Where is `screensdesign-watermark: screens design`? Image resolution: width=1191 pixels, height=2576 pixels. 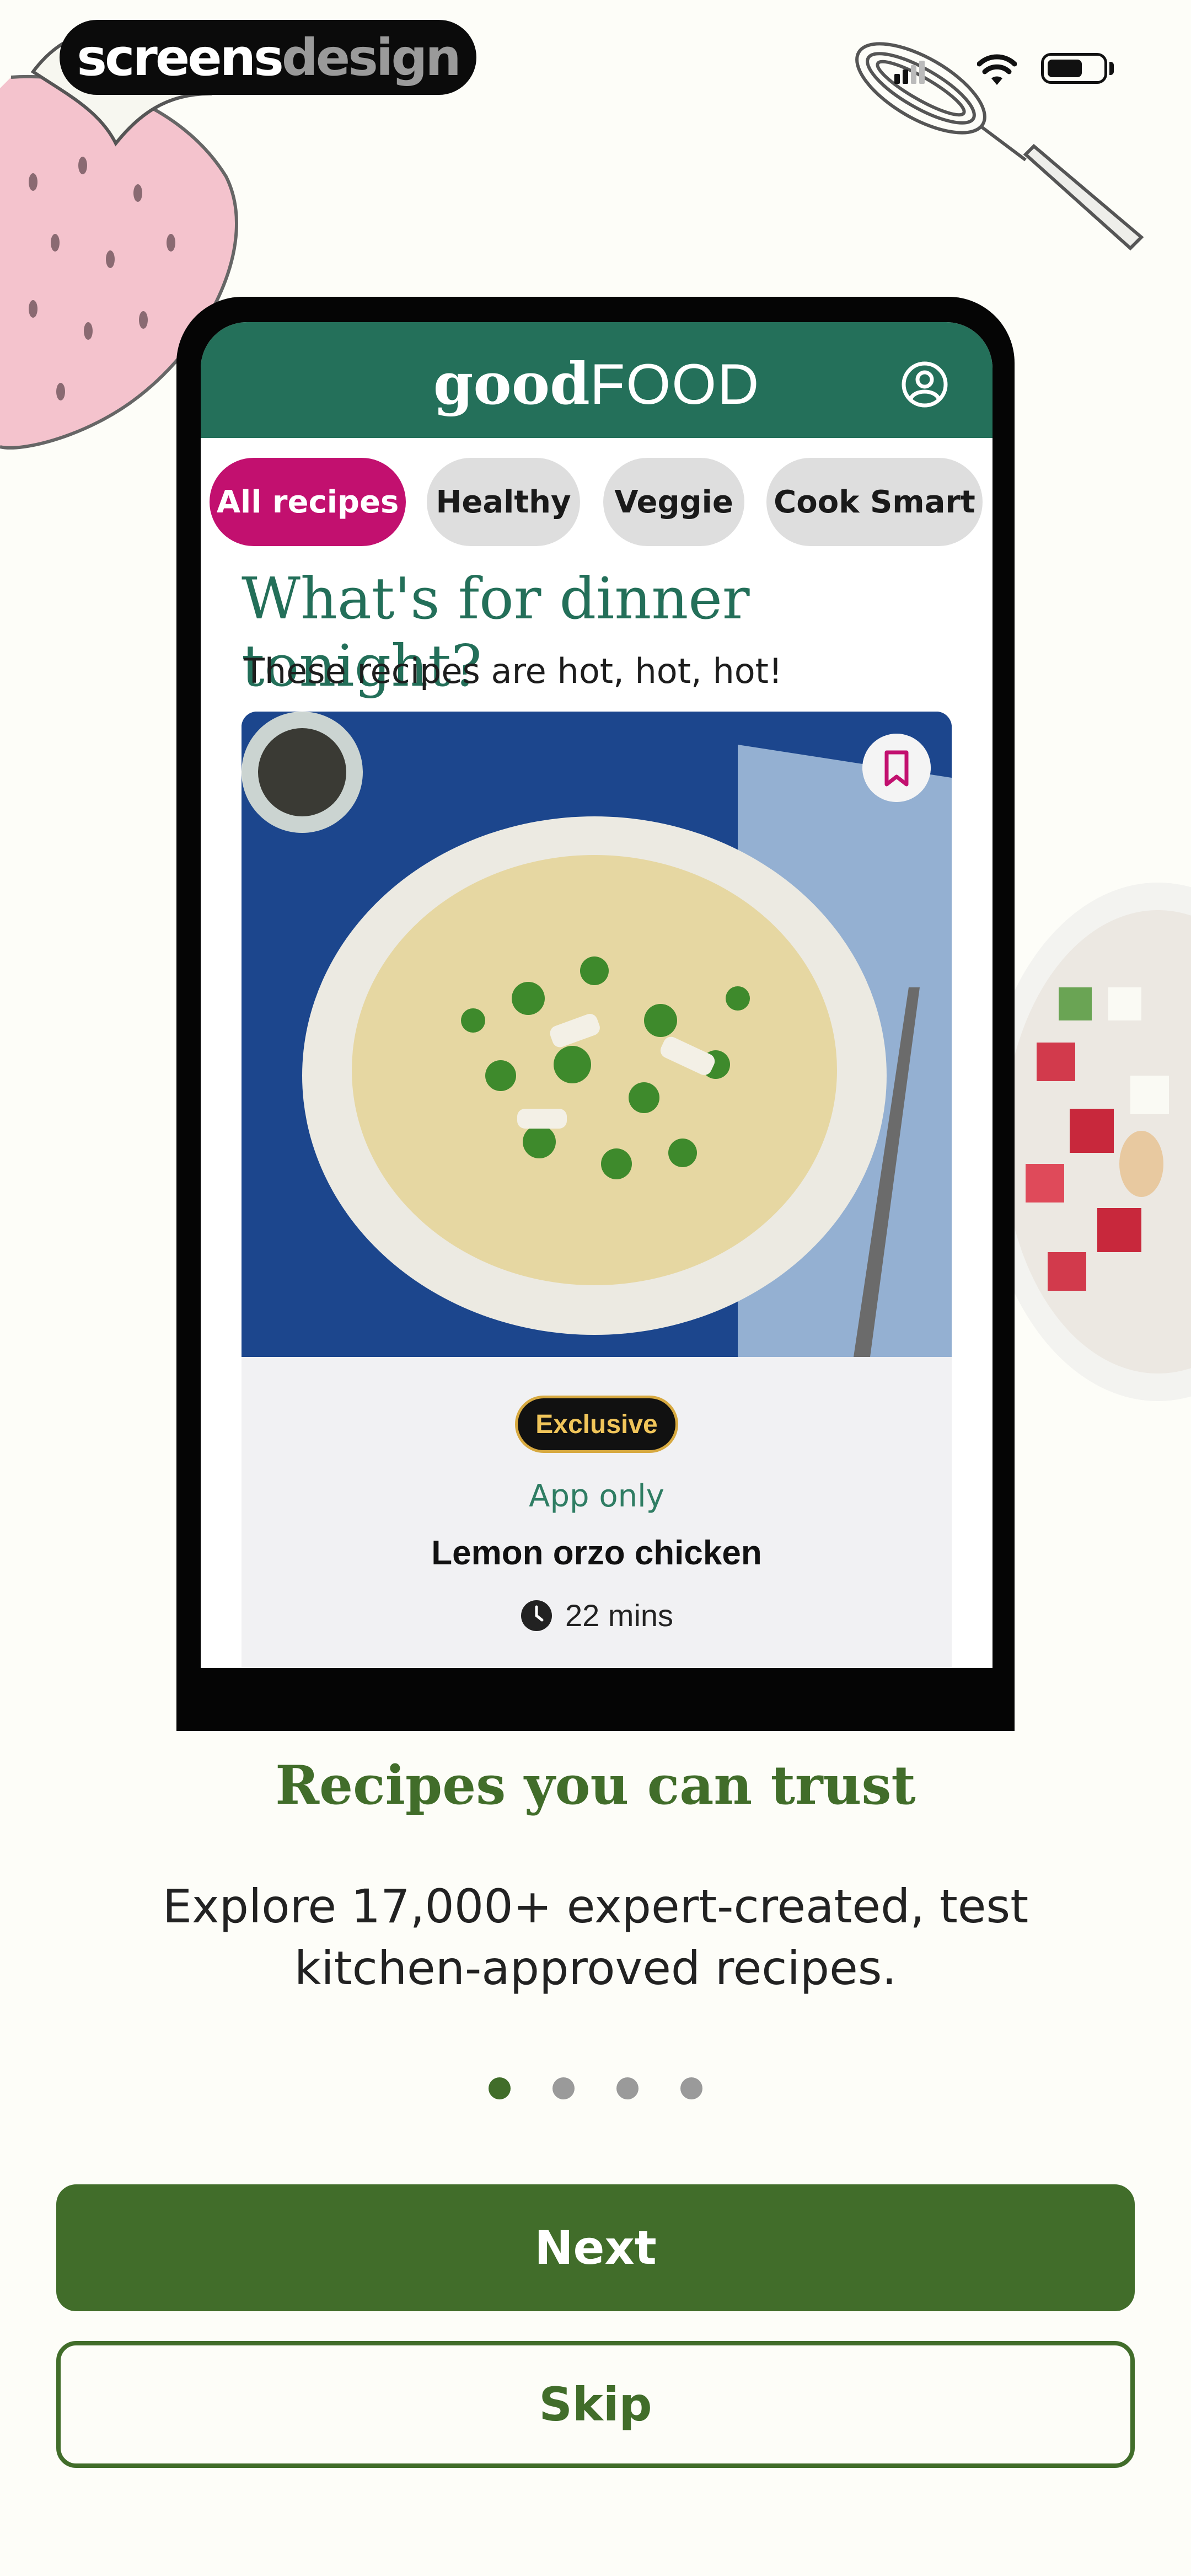
screensdesign-watermark: screens design is located at coordinates (268, 57).